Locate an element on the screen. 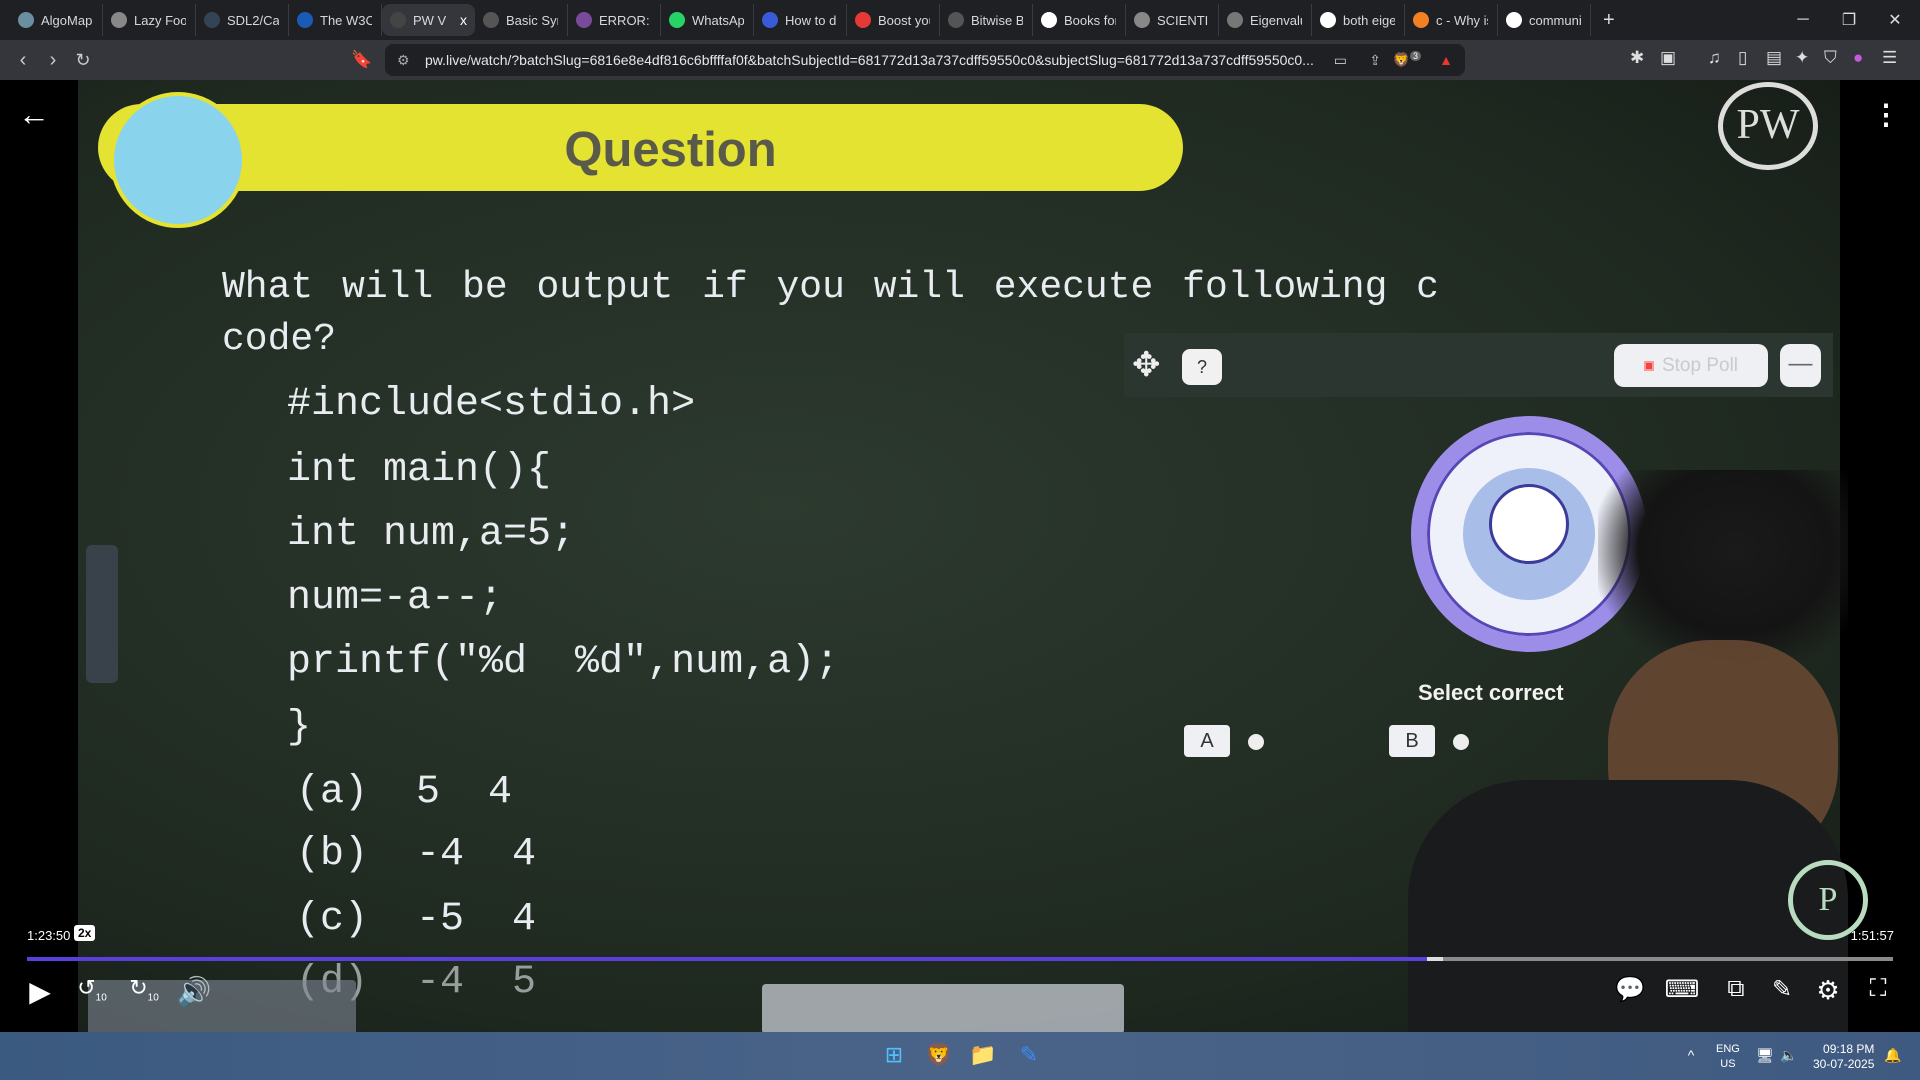  browser-tab: Bitwise Bi is located at coordinates (986, 20).